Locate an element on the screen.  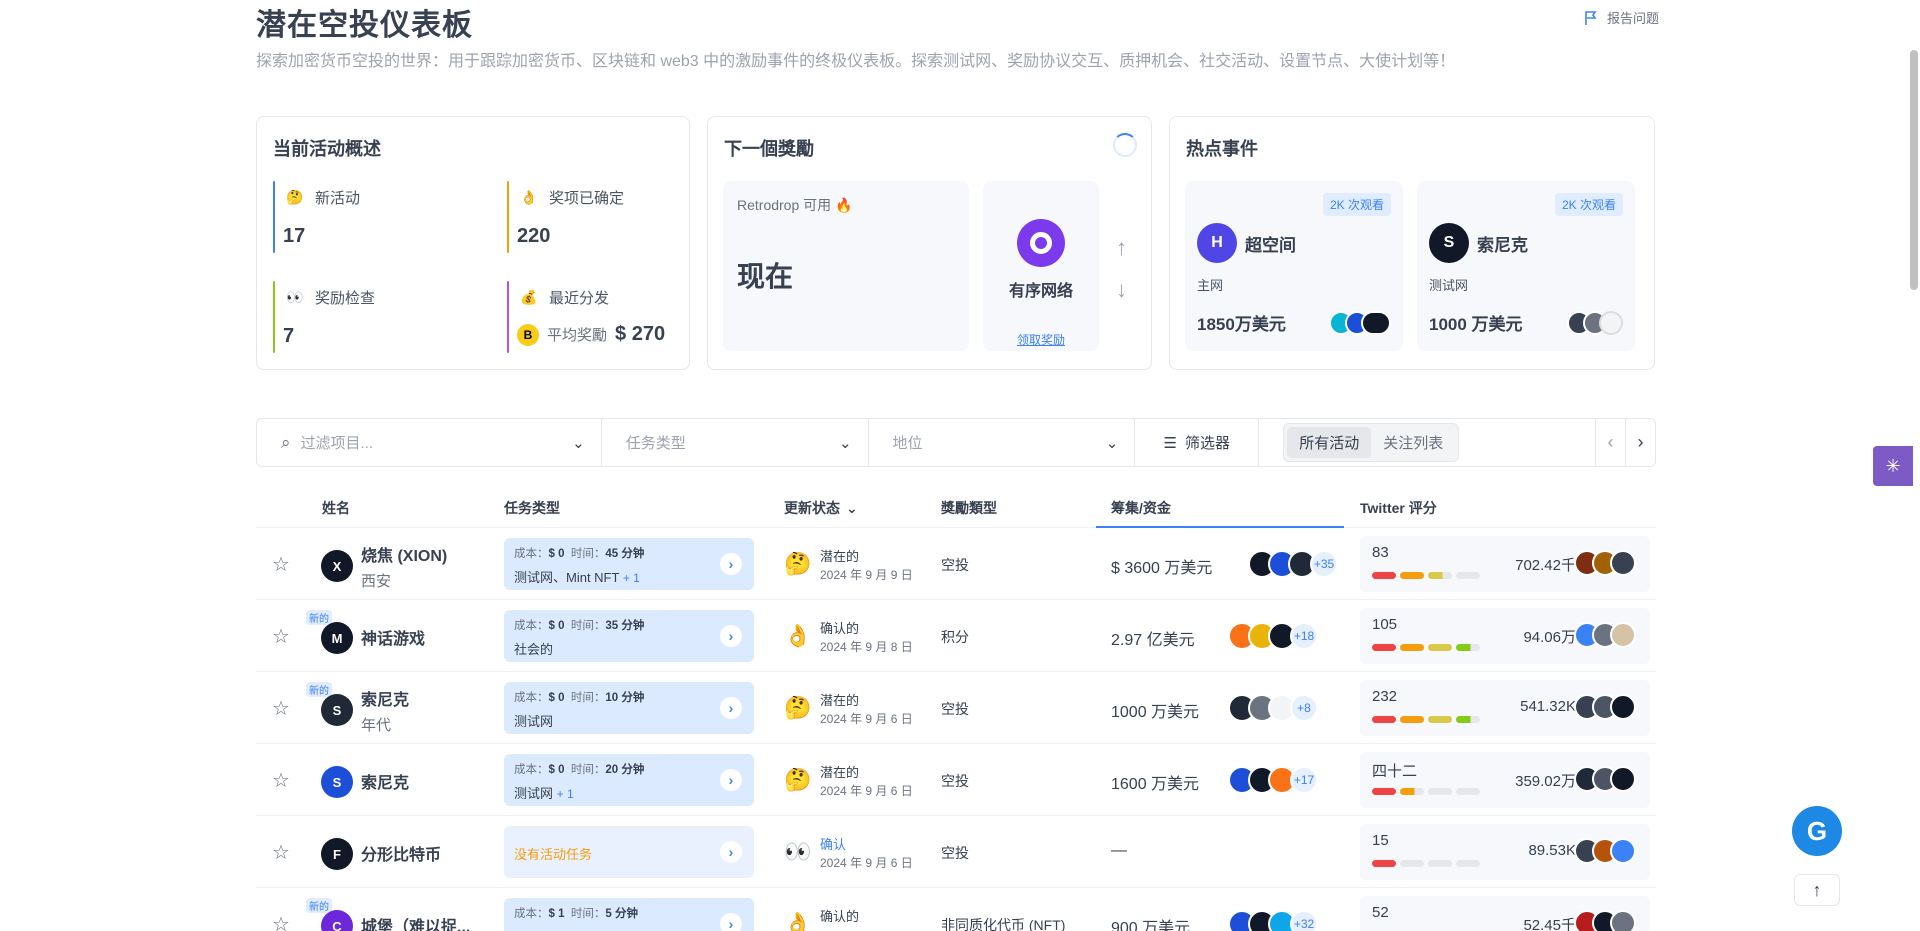
task-cell: 成本：$ 0 时间：10 分钟 测试网 › is located at coordinates (629, 708).